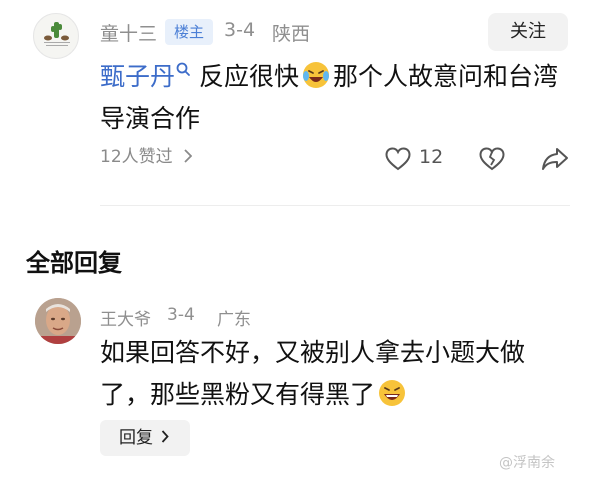 The width and height of the screenshot is (600, 483). I want to click on laughing-crying-emoji-icon, so click(316, 75).